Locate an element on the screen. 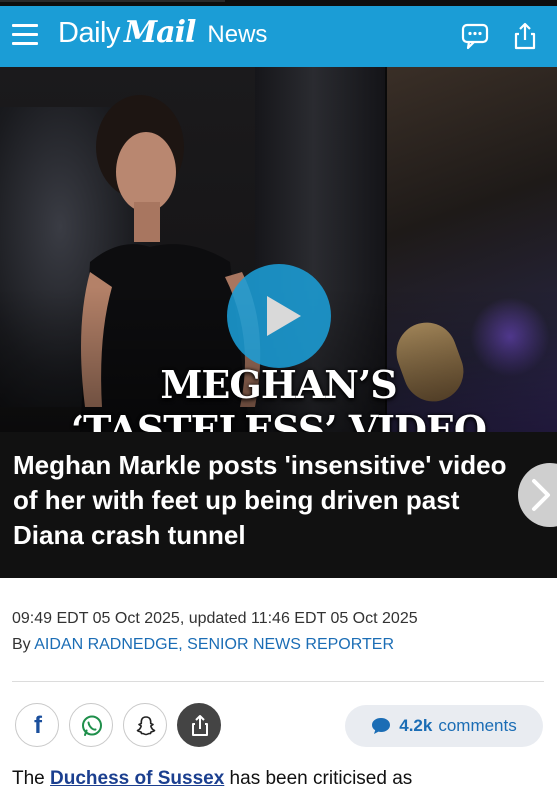 The height and width of the screenshot is (793, 557). site-logo: Daily Mail News is located at coordinates (162, 37).